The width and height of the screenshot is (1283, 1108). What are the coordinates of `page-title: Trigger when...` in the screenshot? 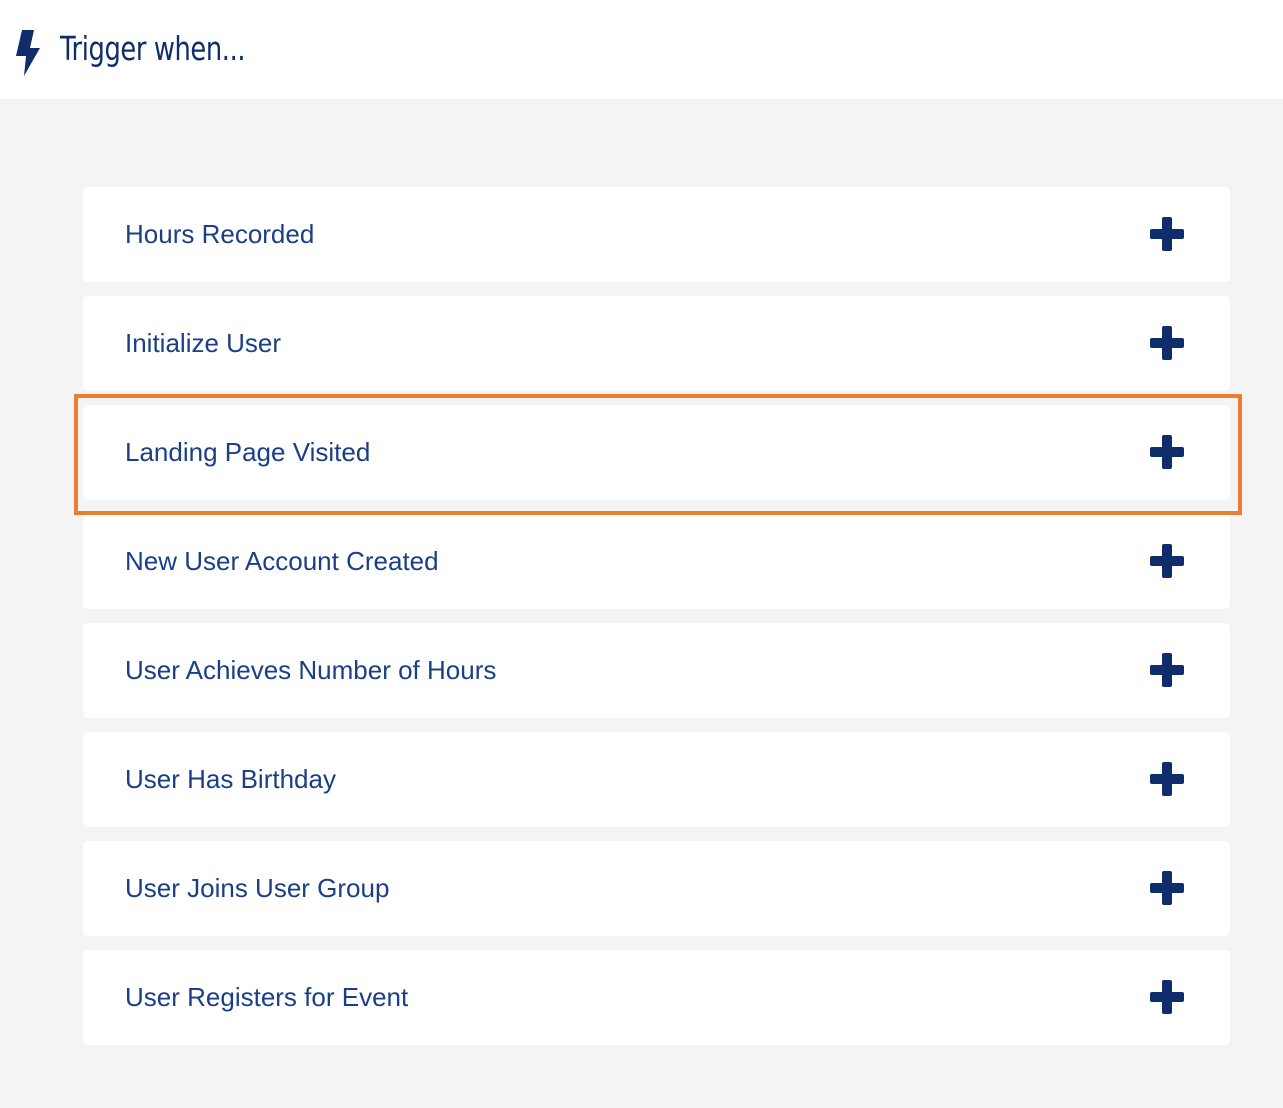 It's located at (153, 48).